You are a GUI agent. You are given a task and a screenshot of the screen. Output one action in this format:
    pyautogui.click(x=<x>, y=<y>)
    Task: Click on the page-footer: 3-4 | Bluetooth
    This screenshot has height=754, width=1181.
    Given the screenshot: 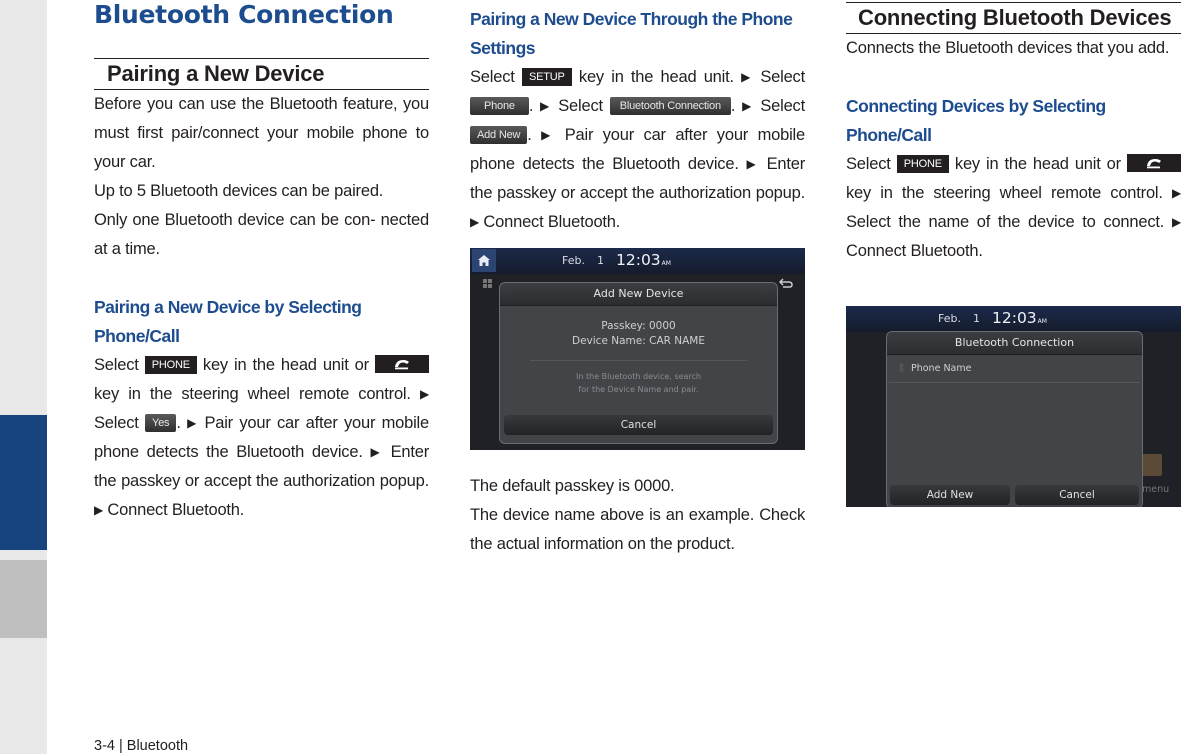 What is the action you would take?
    pyautogui.click(x=141, y=746)
    